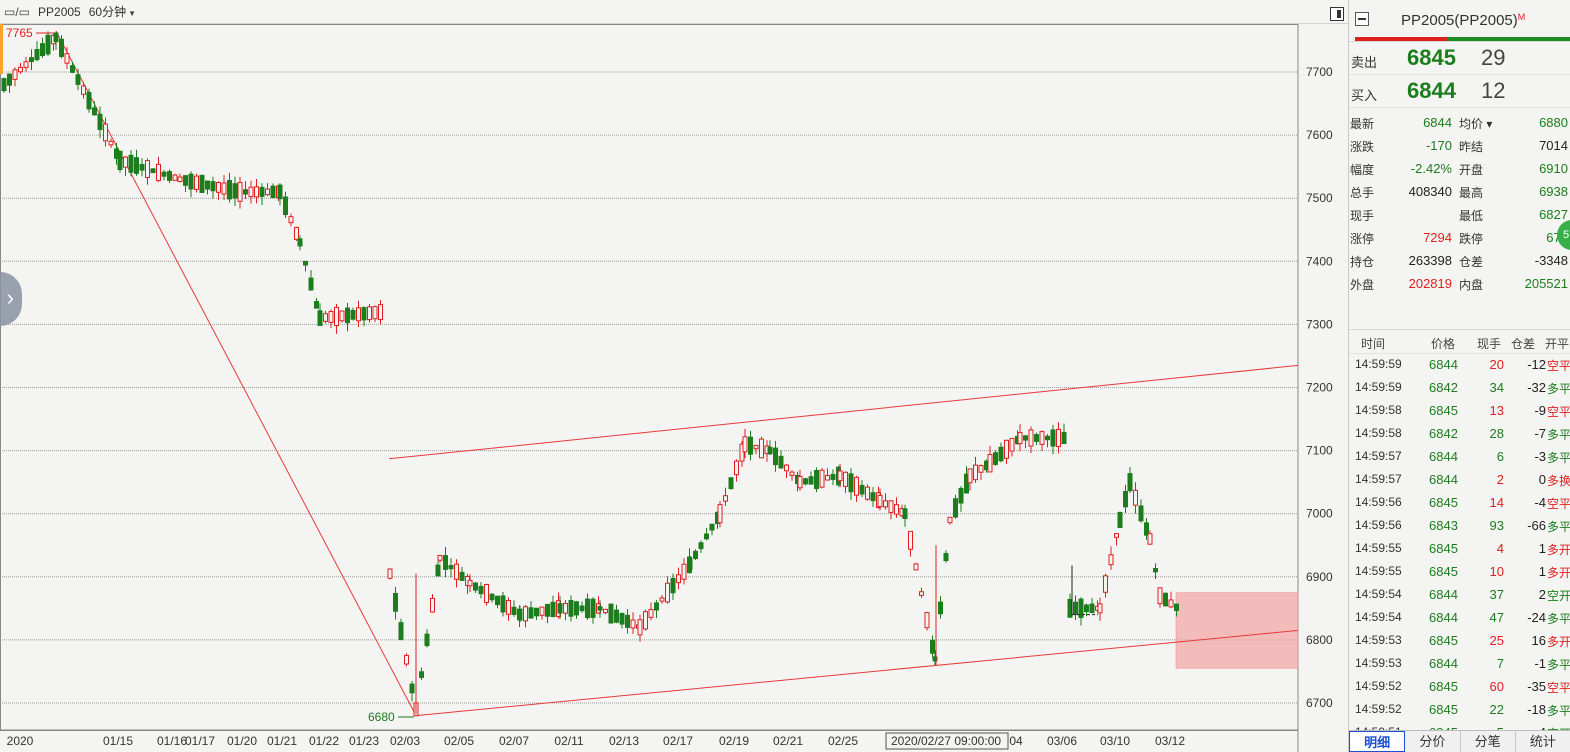 The image size is (1570, 752). I want to click on tick-time: 14:59:55, so click(1378, 571).